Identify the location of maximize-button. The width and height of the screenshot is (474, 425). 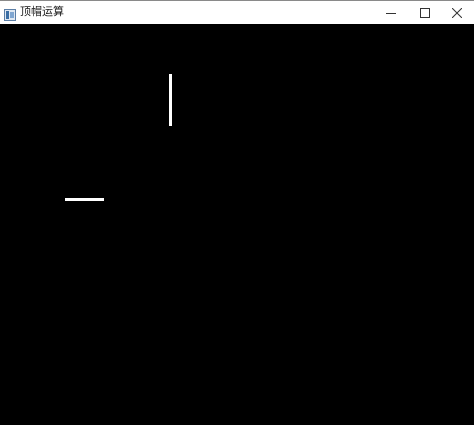
(425, 12).